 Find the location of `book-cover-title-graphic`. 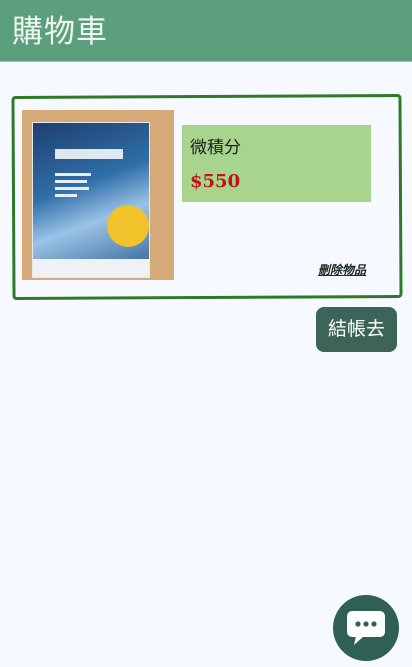

book-cover-title-graphic is located at coordinates (89, 154).